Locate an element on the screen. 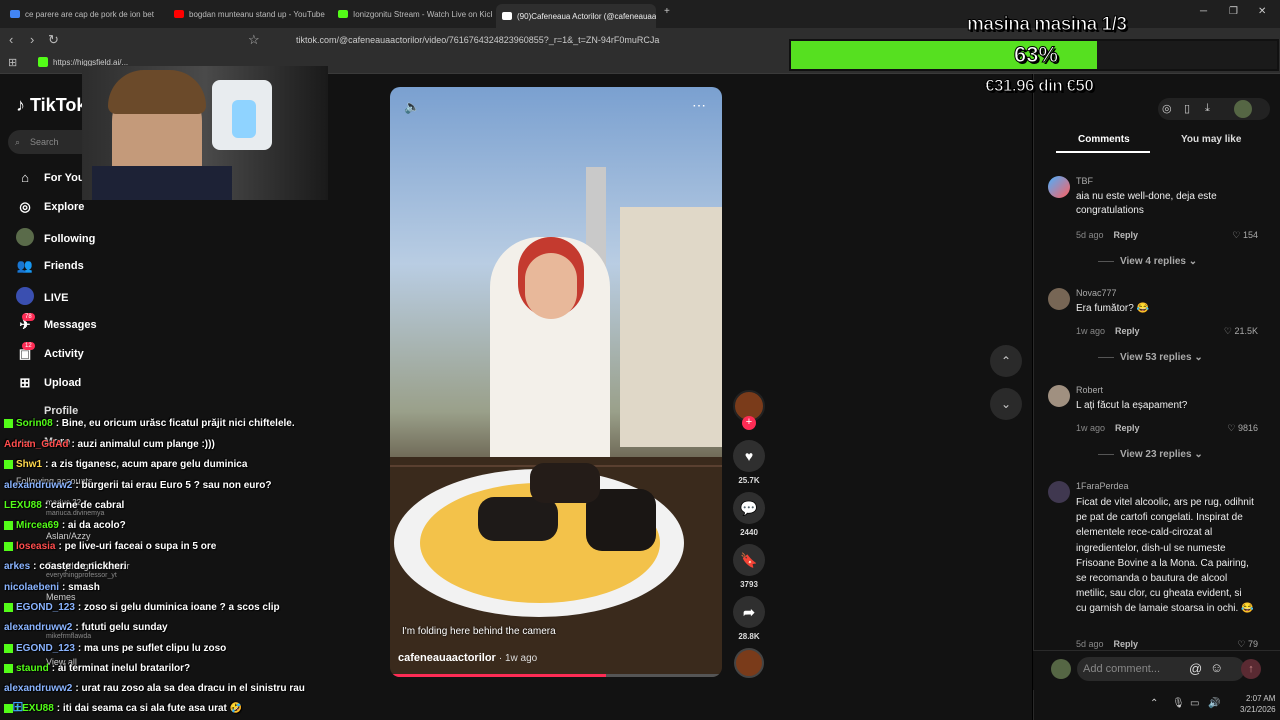 Image resolution: width=1280 pixels, height=720 pixels. tiktok-note-icon: ♪ is located at coordinates (20, 105).